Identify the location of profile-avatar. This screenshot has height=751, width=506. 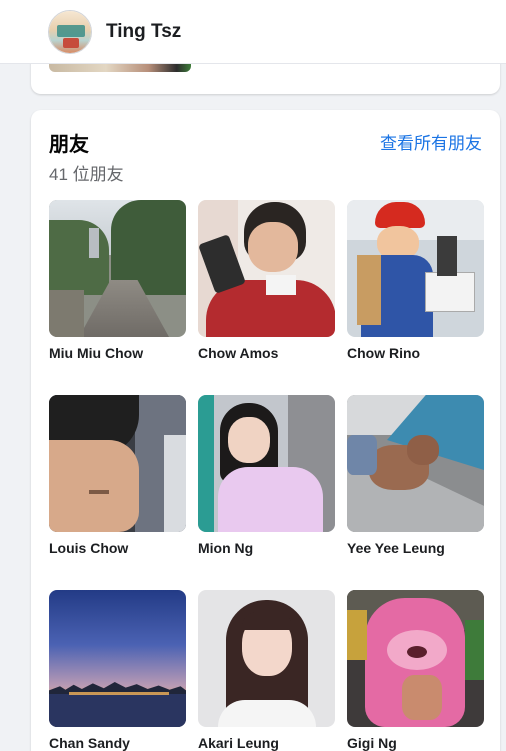
(70, 31).